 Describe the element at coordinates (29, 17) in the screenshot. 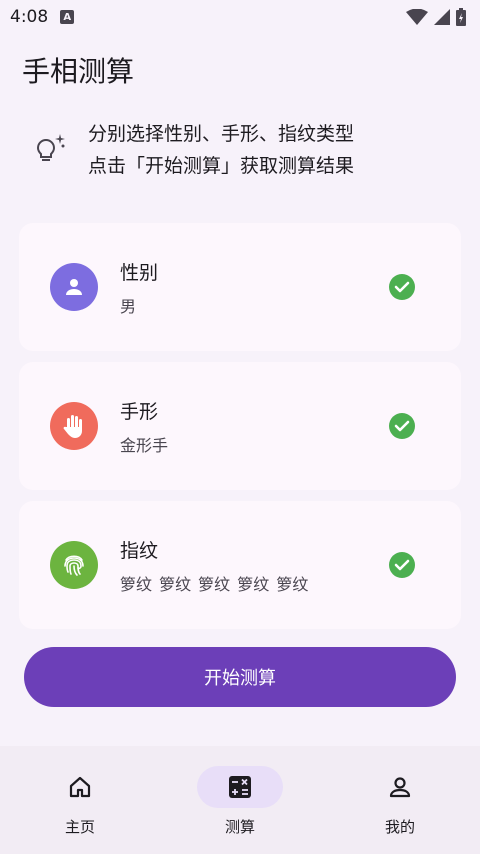

I see `status-time: 4:08` at that location.